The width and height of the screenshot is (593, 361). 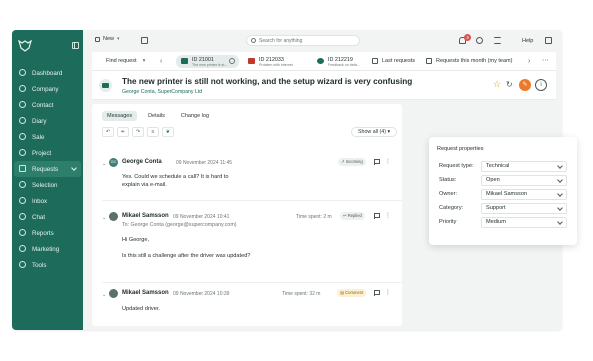 I want to click on status-badge-label: Comment, so click(x=354, y=292).